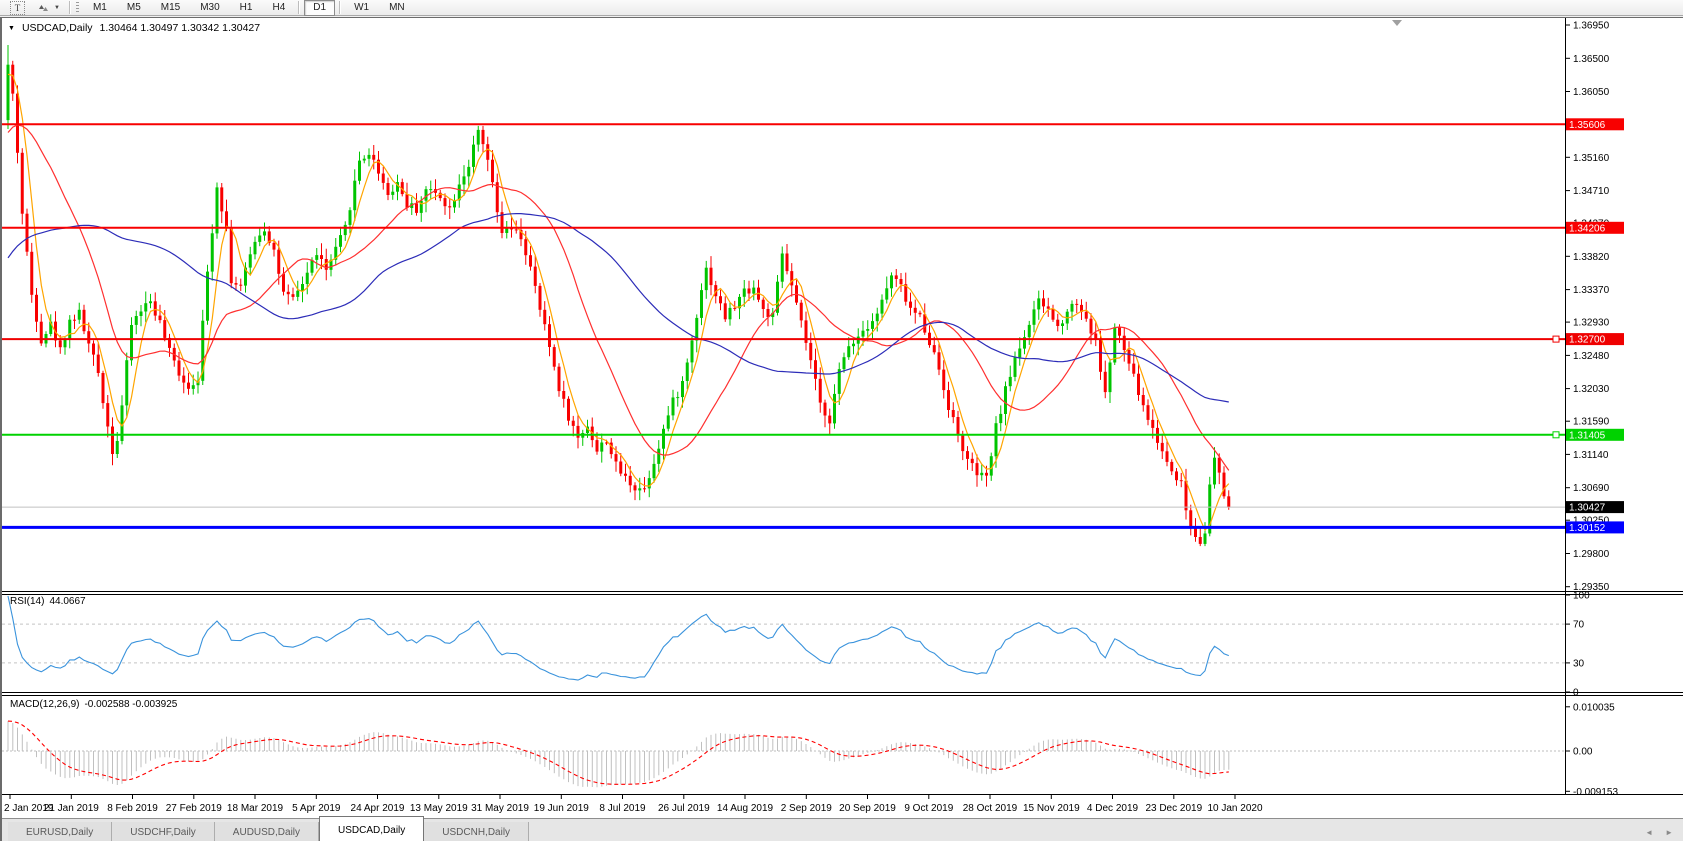  I want to click on text-tool-button: T, so click(17, 8).